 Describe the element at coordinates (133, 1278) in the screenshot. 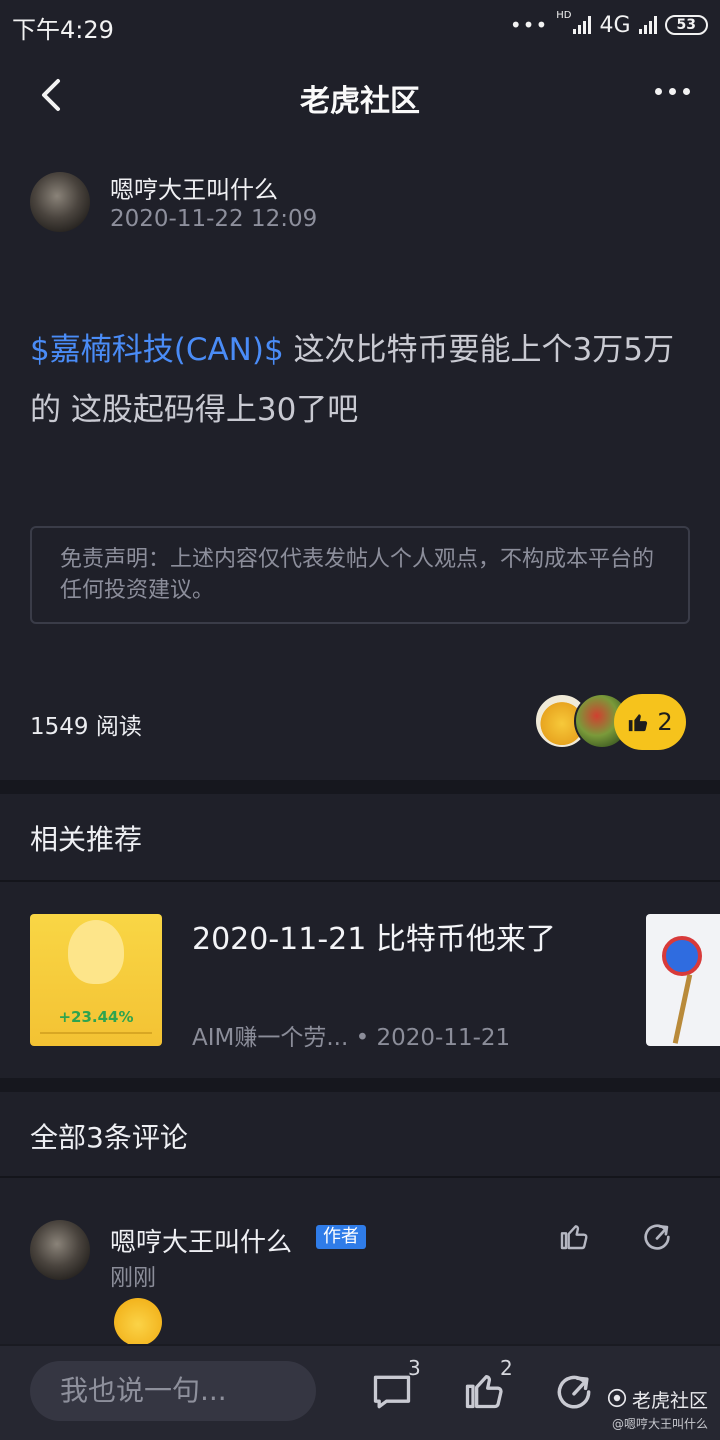

I see `comment-timestamp: 刚刚` at that location.